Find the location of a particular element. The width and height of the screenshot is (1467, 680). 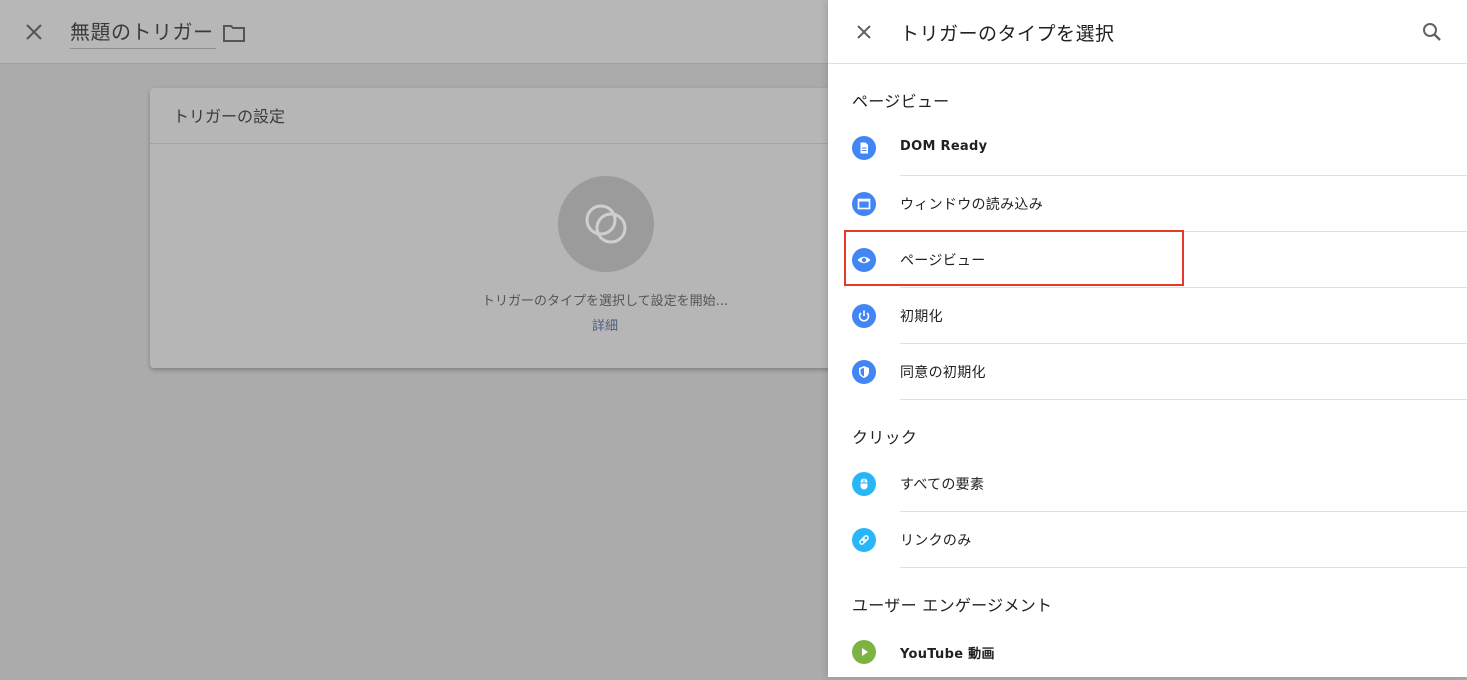

folder-icon is located at coordinates (234, 33).